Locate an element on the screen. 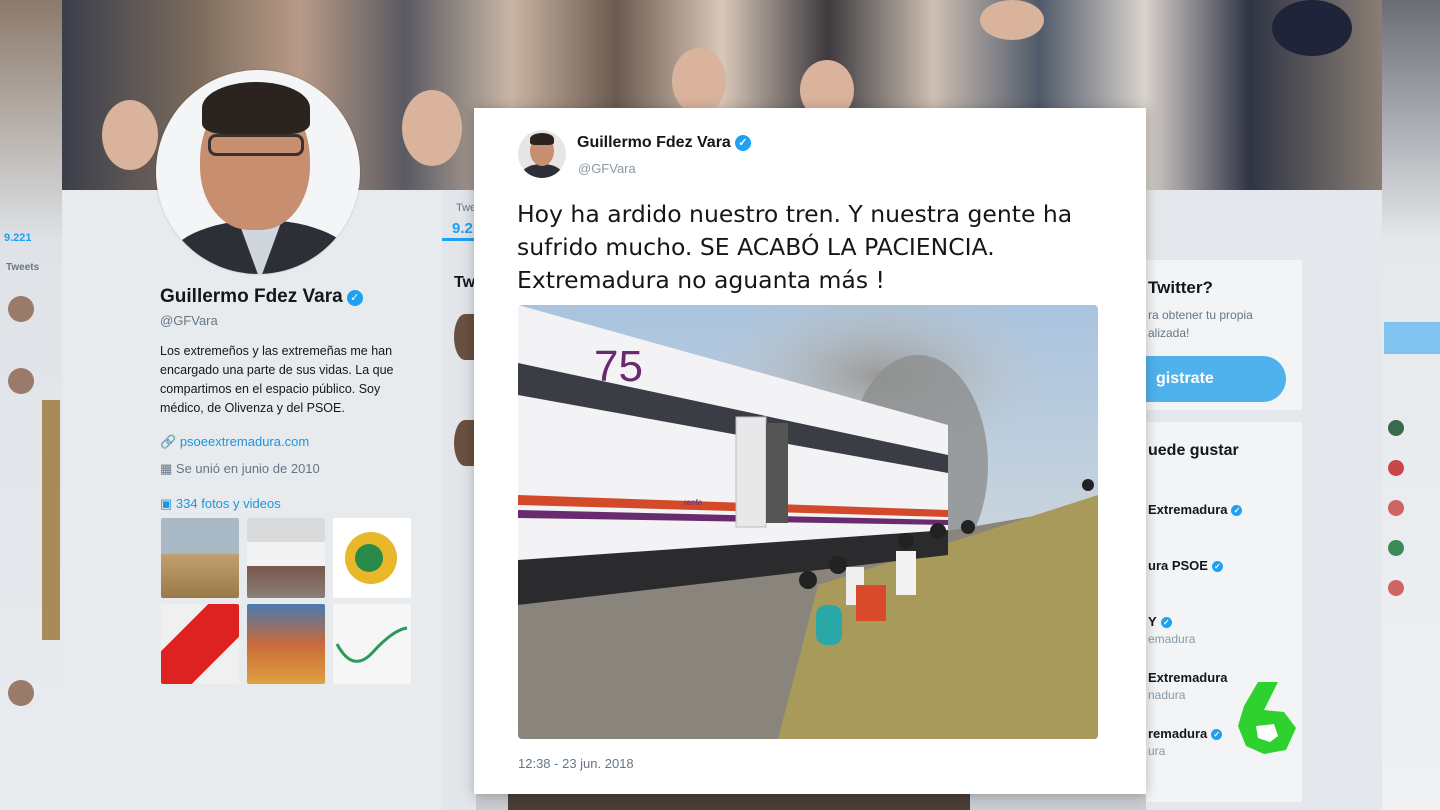 The height and width of the screenshot is (810, 1440). suggestions-title: uede gustar is located at coordinates (1193, 450).